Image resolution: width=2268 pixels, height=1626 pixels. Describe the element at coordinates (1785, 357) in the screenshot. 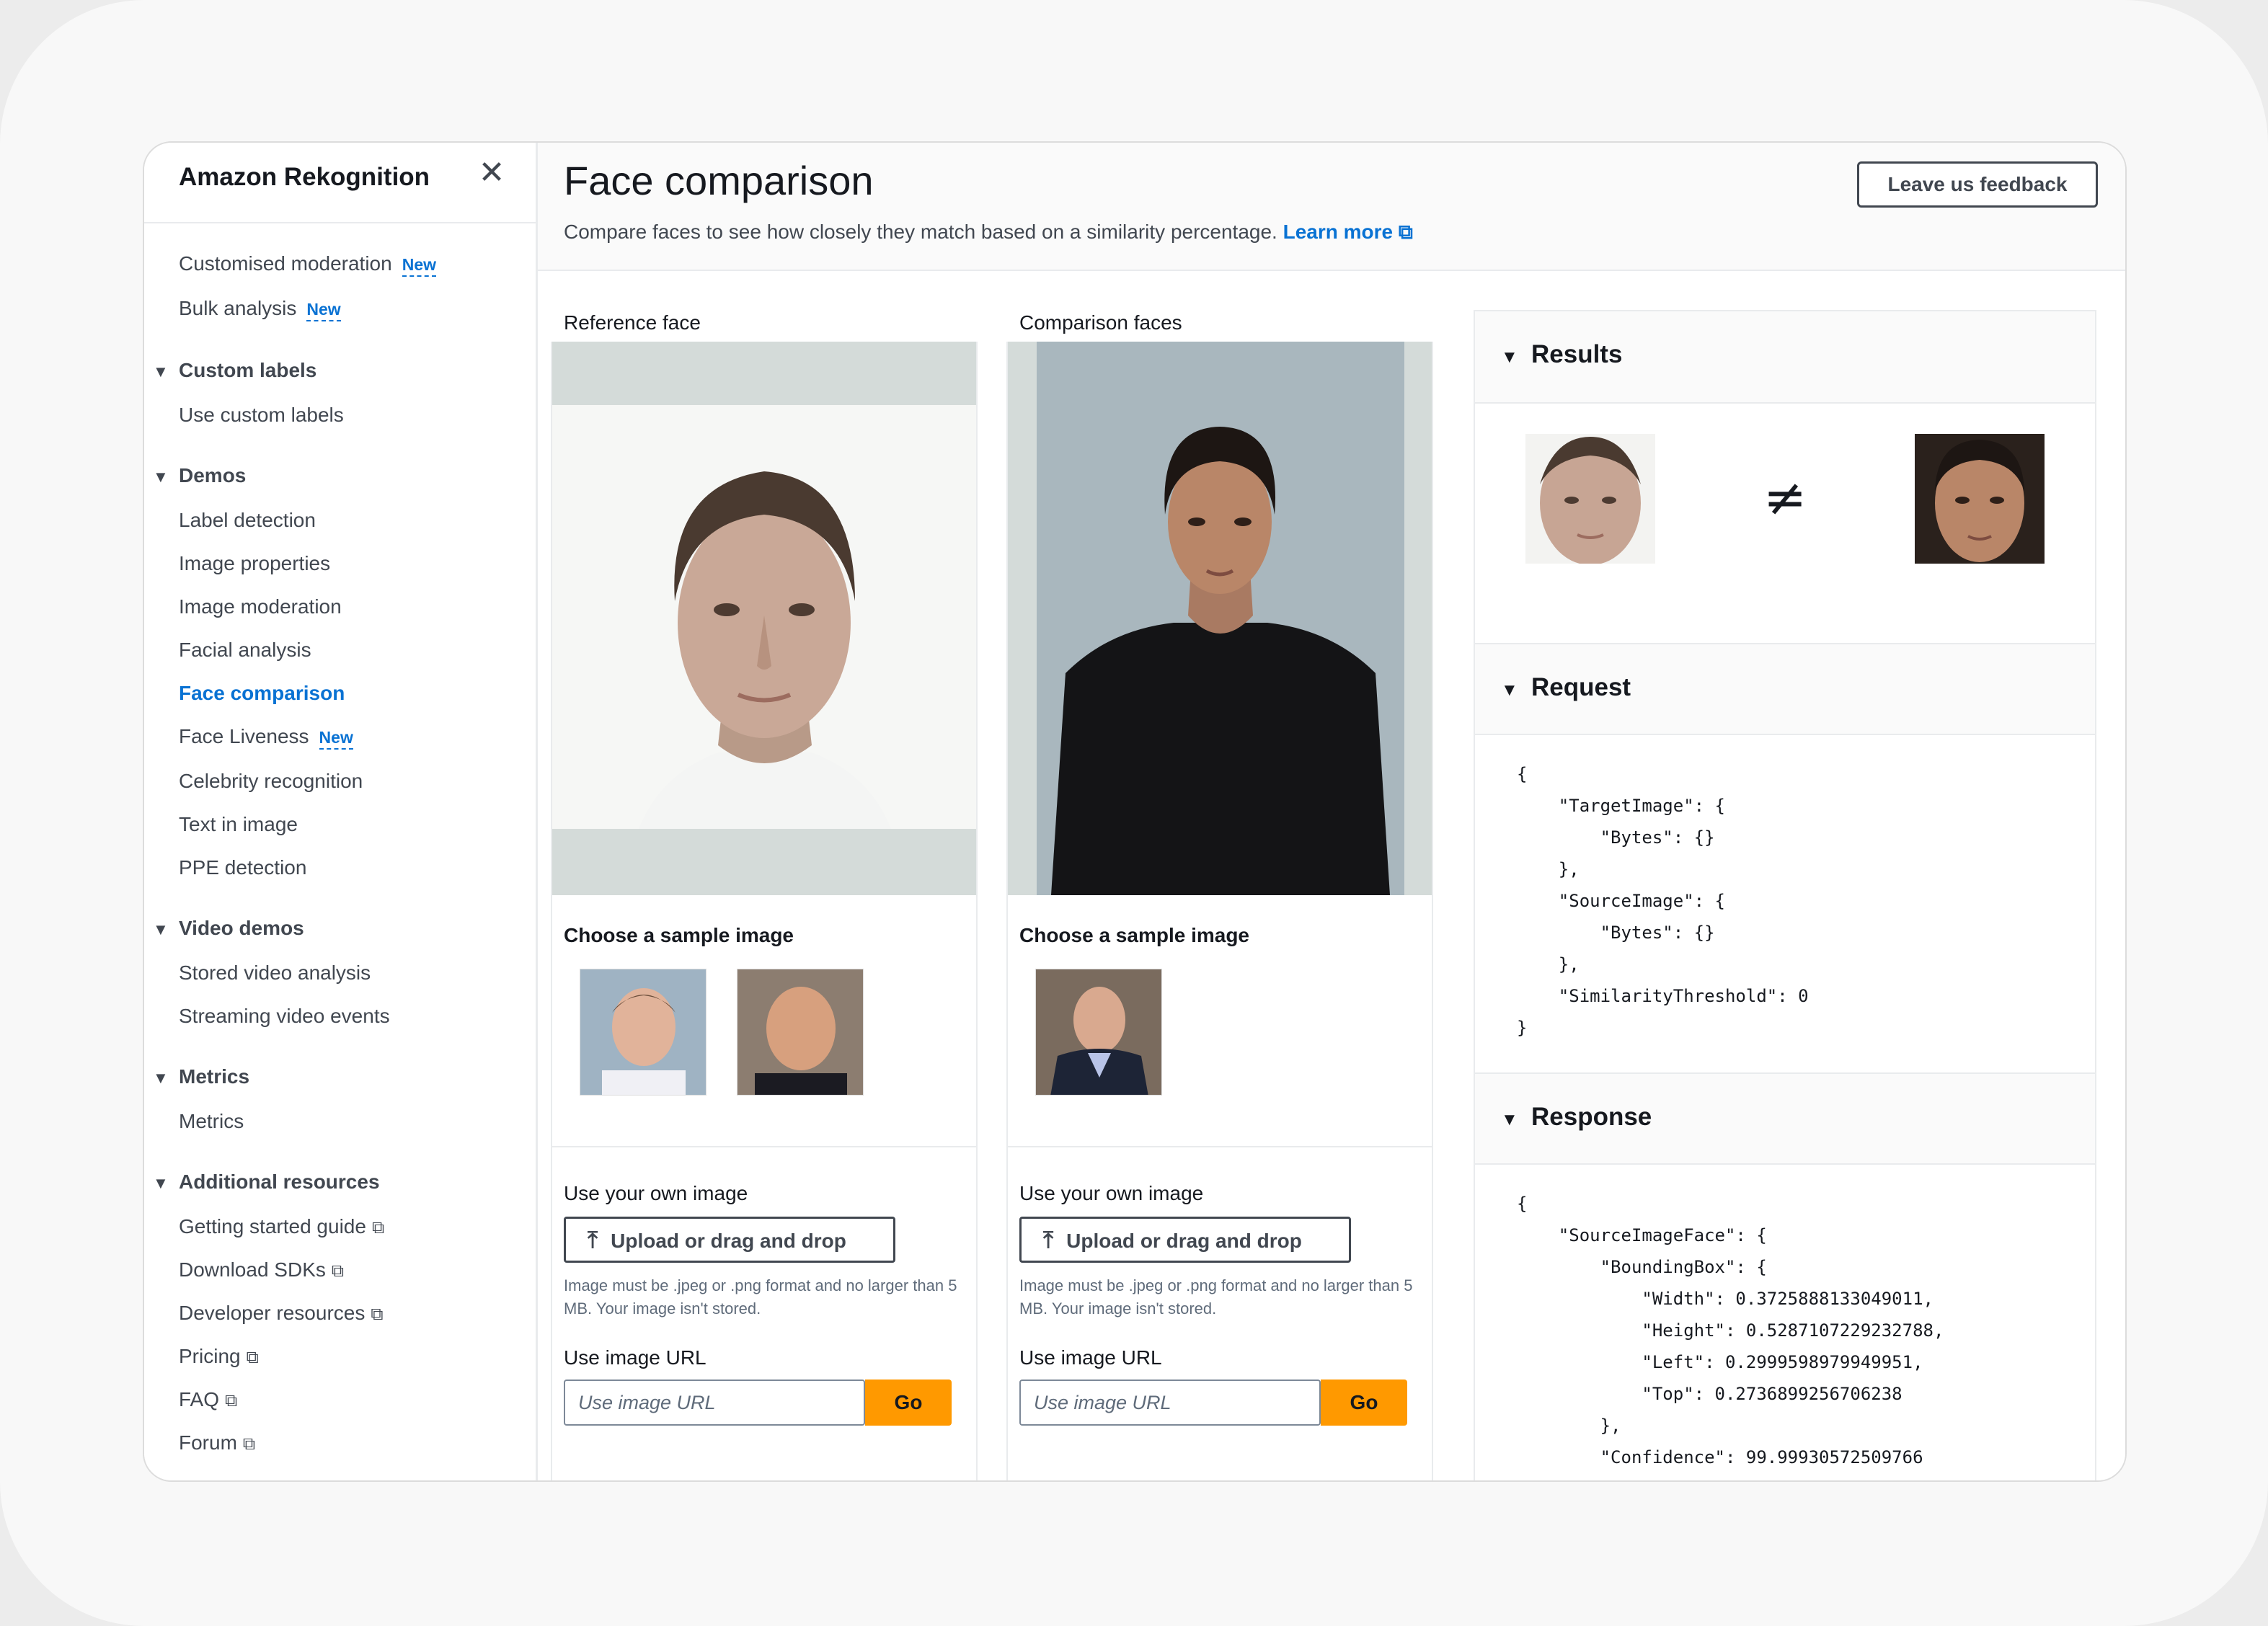

I see `results-header: ▼ Results` at that location.